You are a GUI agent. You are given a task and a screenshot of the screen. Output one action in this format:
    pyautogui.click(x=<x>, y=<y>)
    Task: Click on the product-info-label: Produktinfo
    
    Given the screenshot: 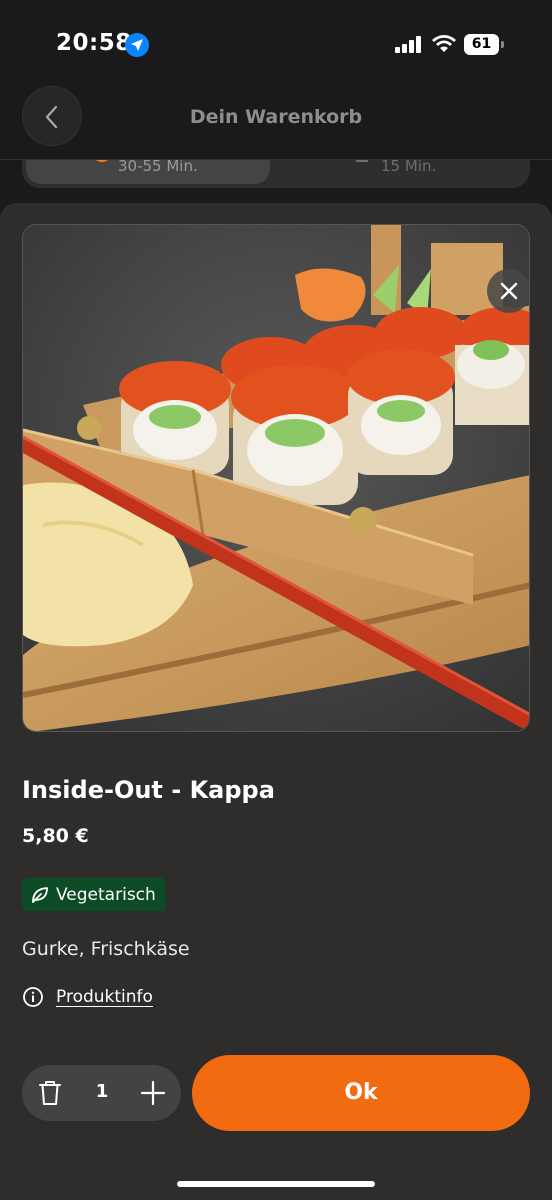 What is the action you would take?
    pyautogui.click(x=104, y=997)
    